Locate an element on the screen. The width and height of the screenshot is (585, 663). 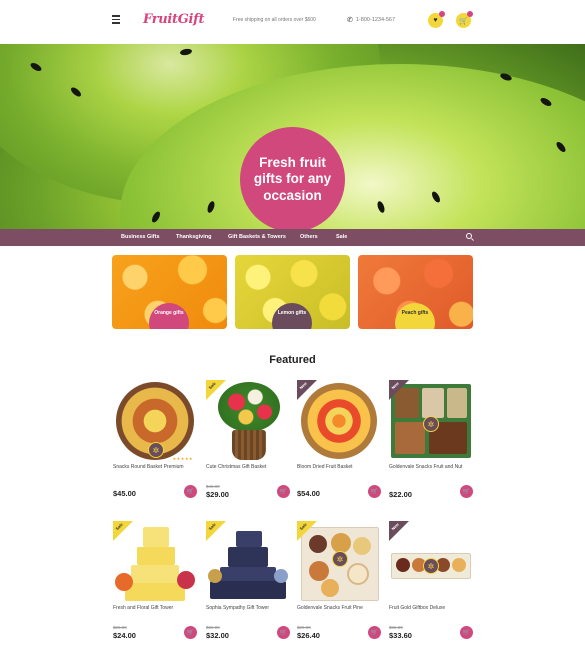
cart-button: 🛒 is located at coordinates (464, 19).